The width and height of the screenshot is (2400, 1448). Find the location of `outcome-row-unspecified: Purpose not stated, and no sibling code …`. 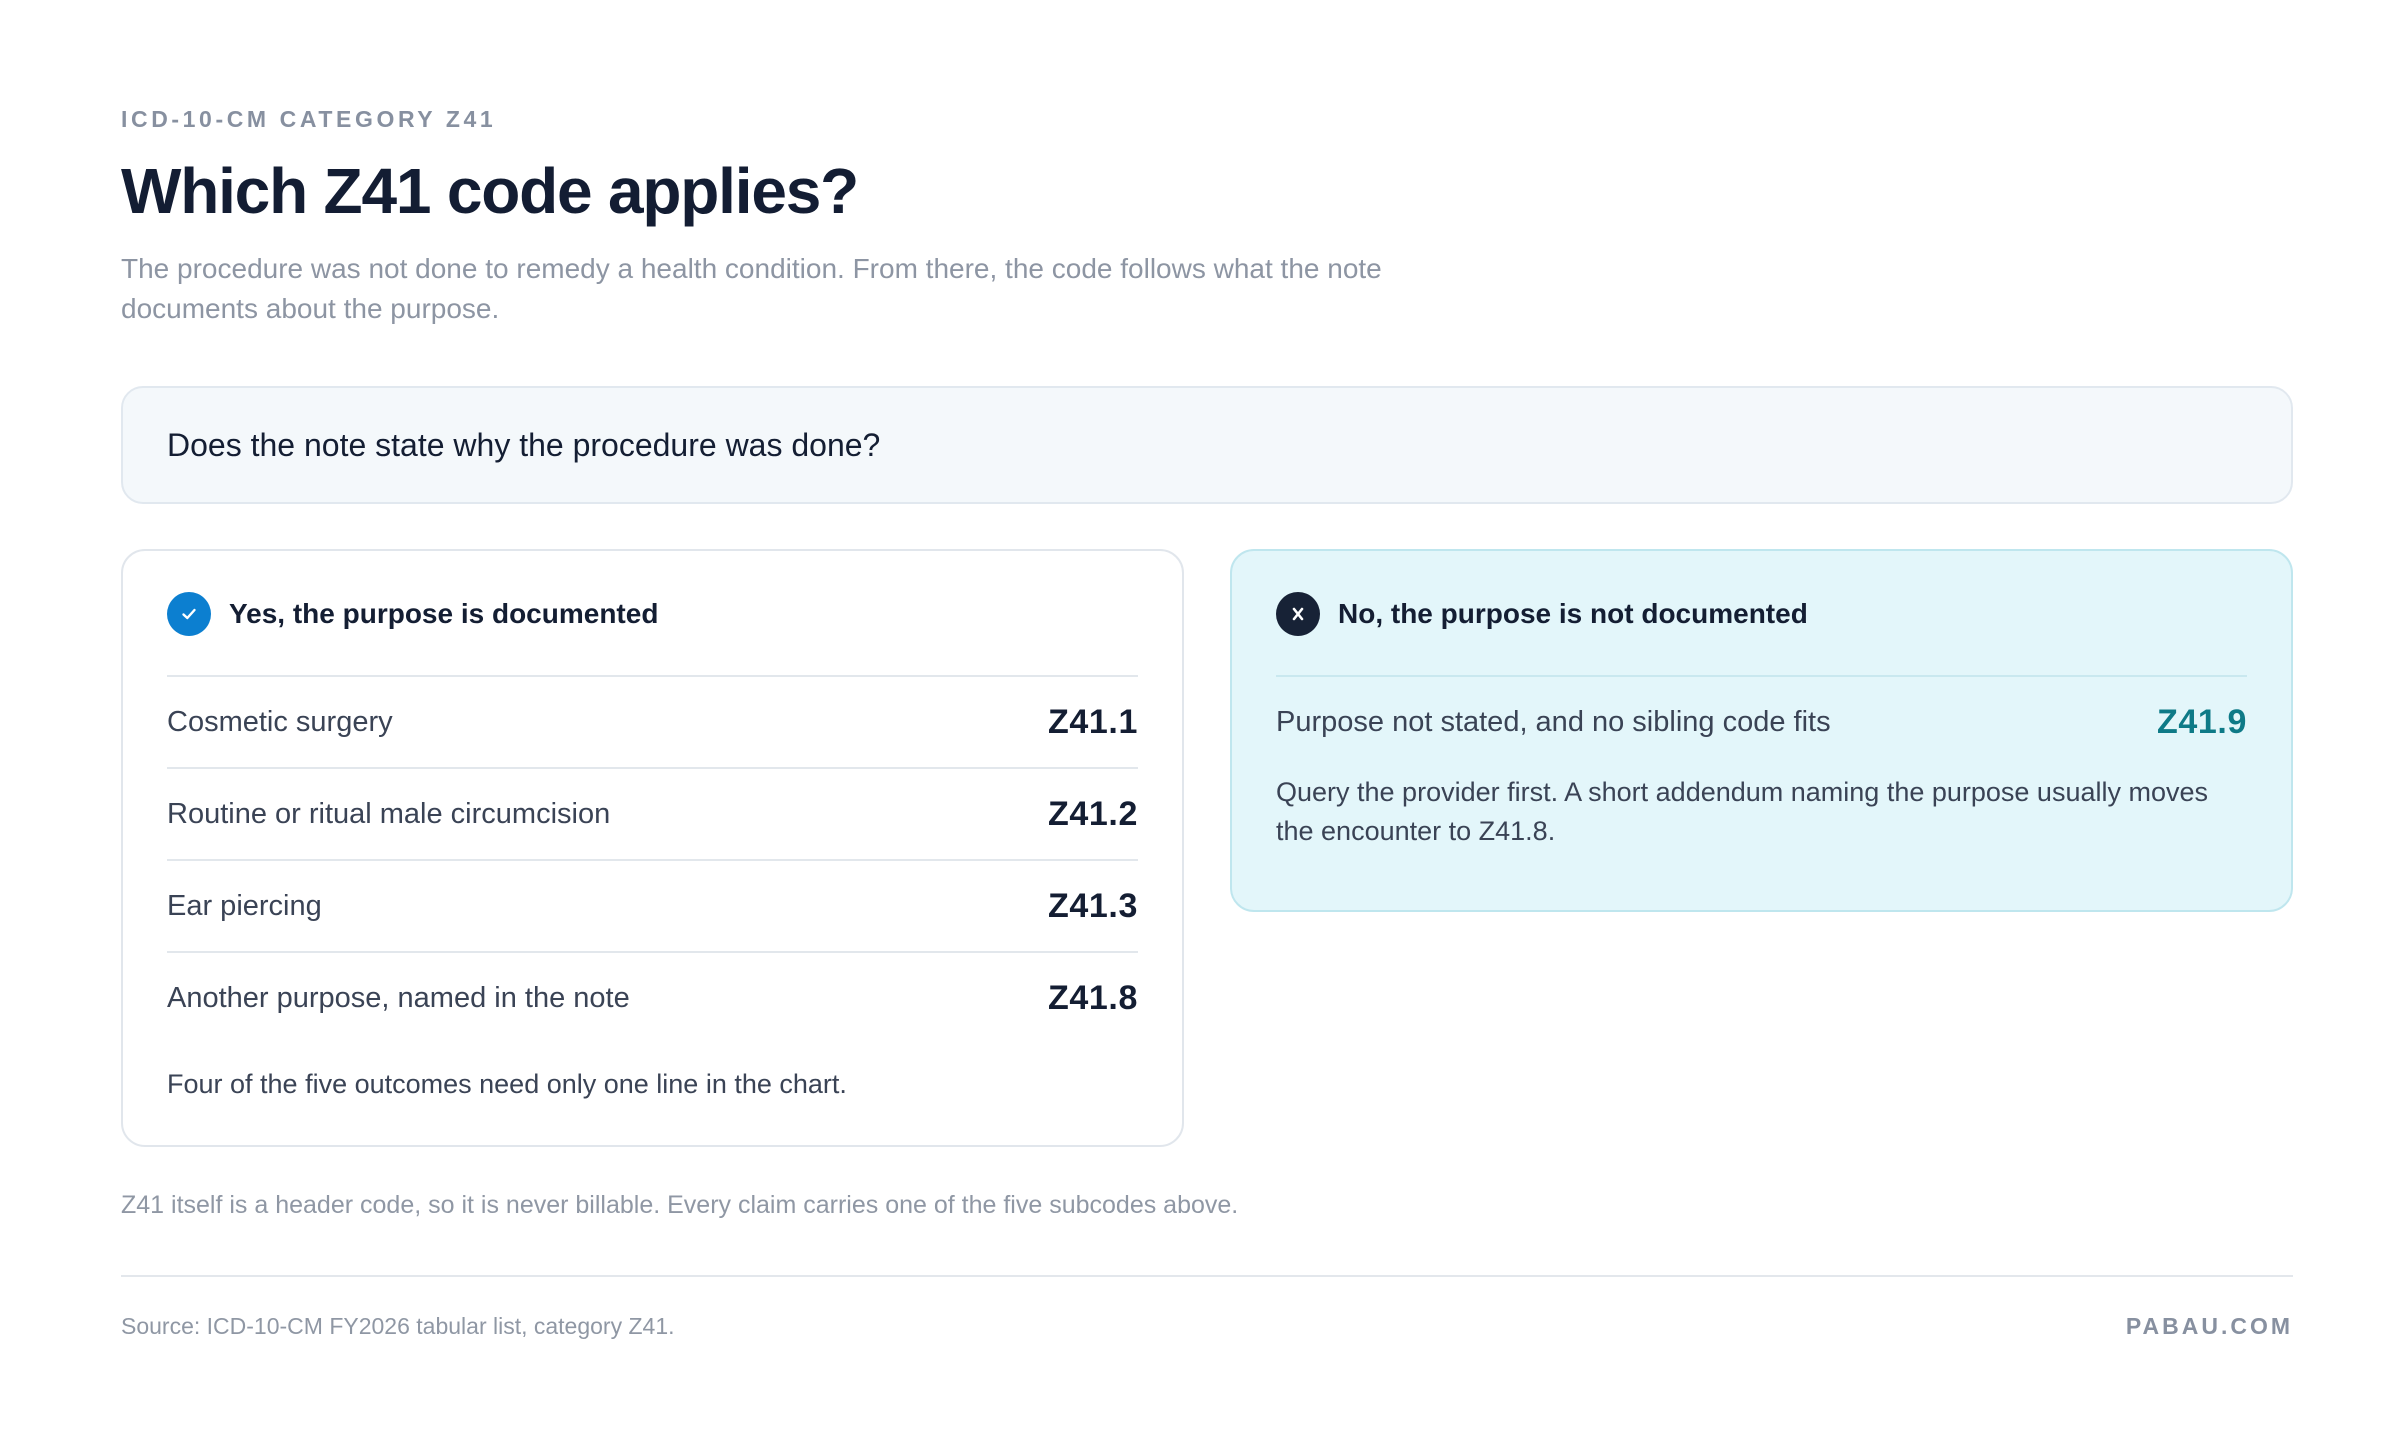

outcome-row-unspecified: Purpose not stated, and no sibling code … is located at coordinates (1761, 722).